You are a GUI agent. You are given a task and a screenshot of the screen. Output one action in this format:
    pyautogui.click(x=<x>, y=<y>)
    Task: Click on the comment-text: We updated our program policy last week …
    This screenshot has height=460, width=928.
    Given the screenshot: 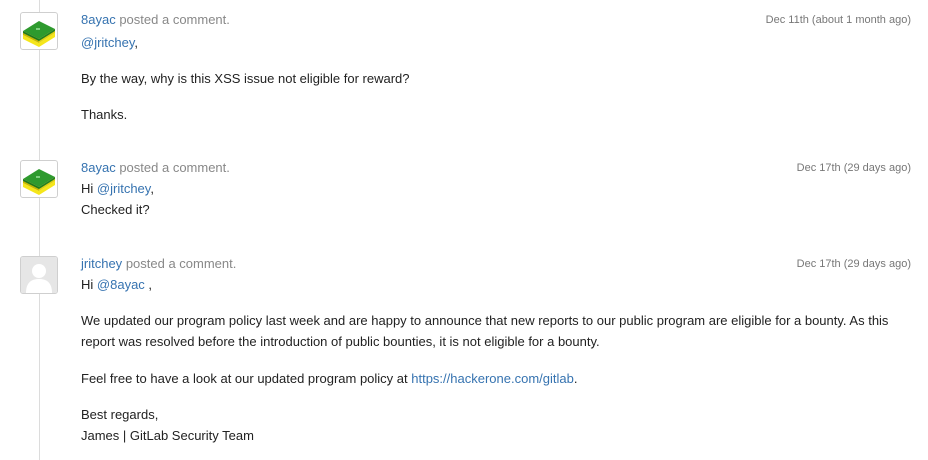 What is the action you would take?
    pyautogui.click(x=485, y=331)
    